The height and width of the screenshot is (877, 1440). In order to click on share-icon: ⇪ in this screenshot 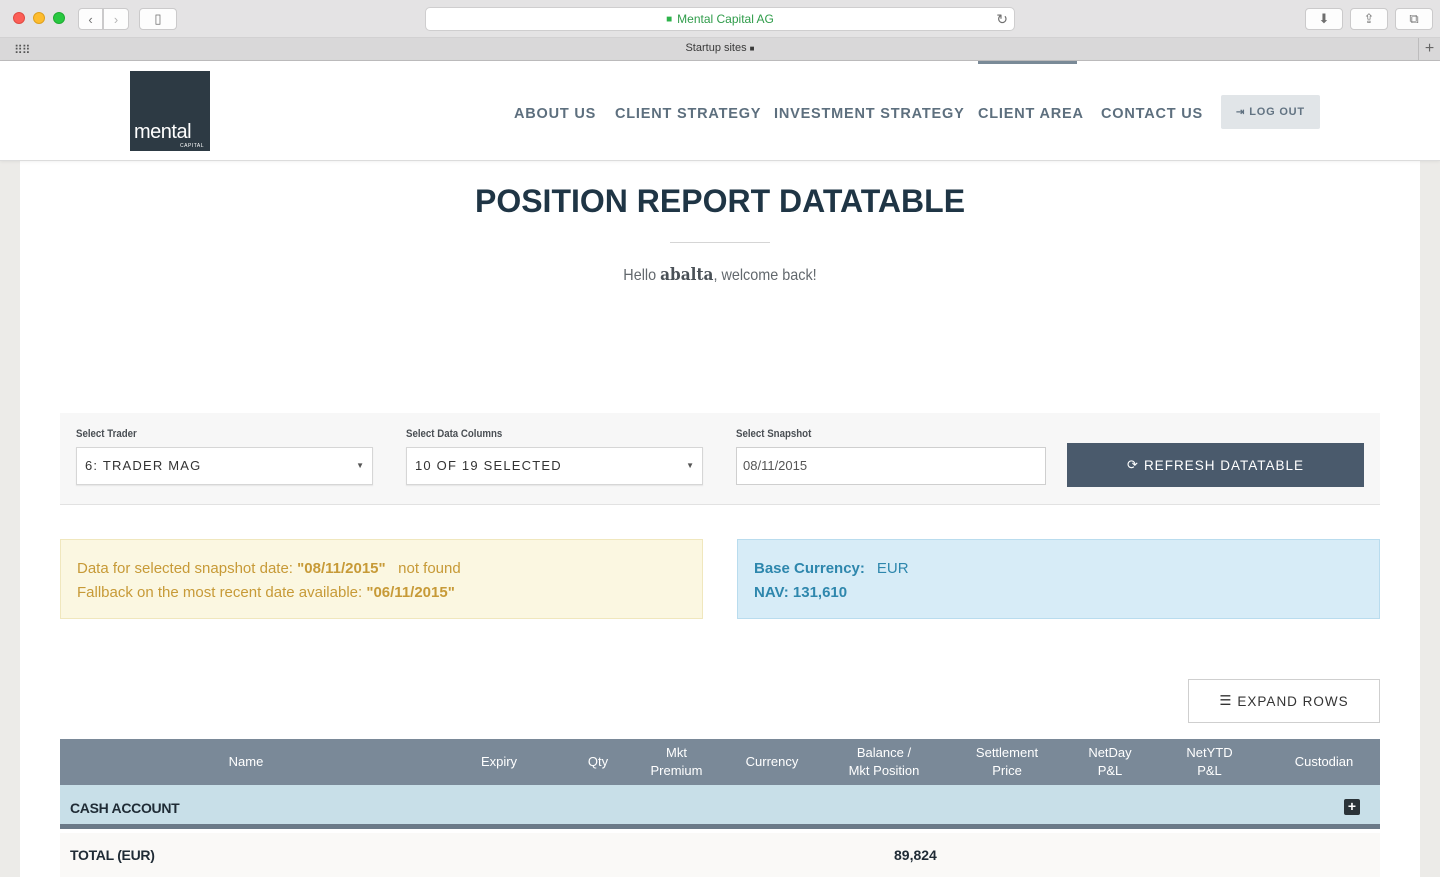, I will do `click(1369, 18)`.